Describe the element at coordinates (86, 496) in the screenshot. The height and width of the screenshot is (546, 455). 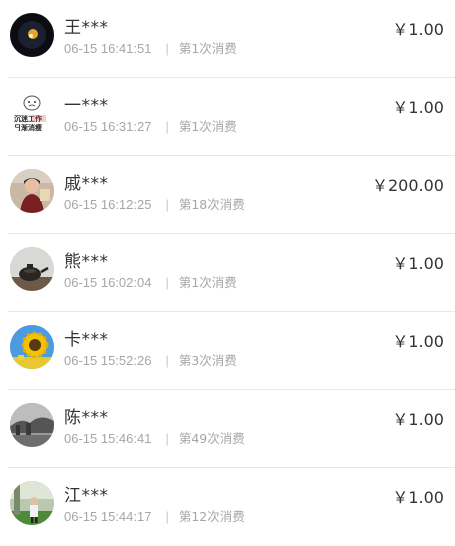
I see `customer-name: 江***` at that location.